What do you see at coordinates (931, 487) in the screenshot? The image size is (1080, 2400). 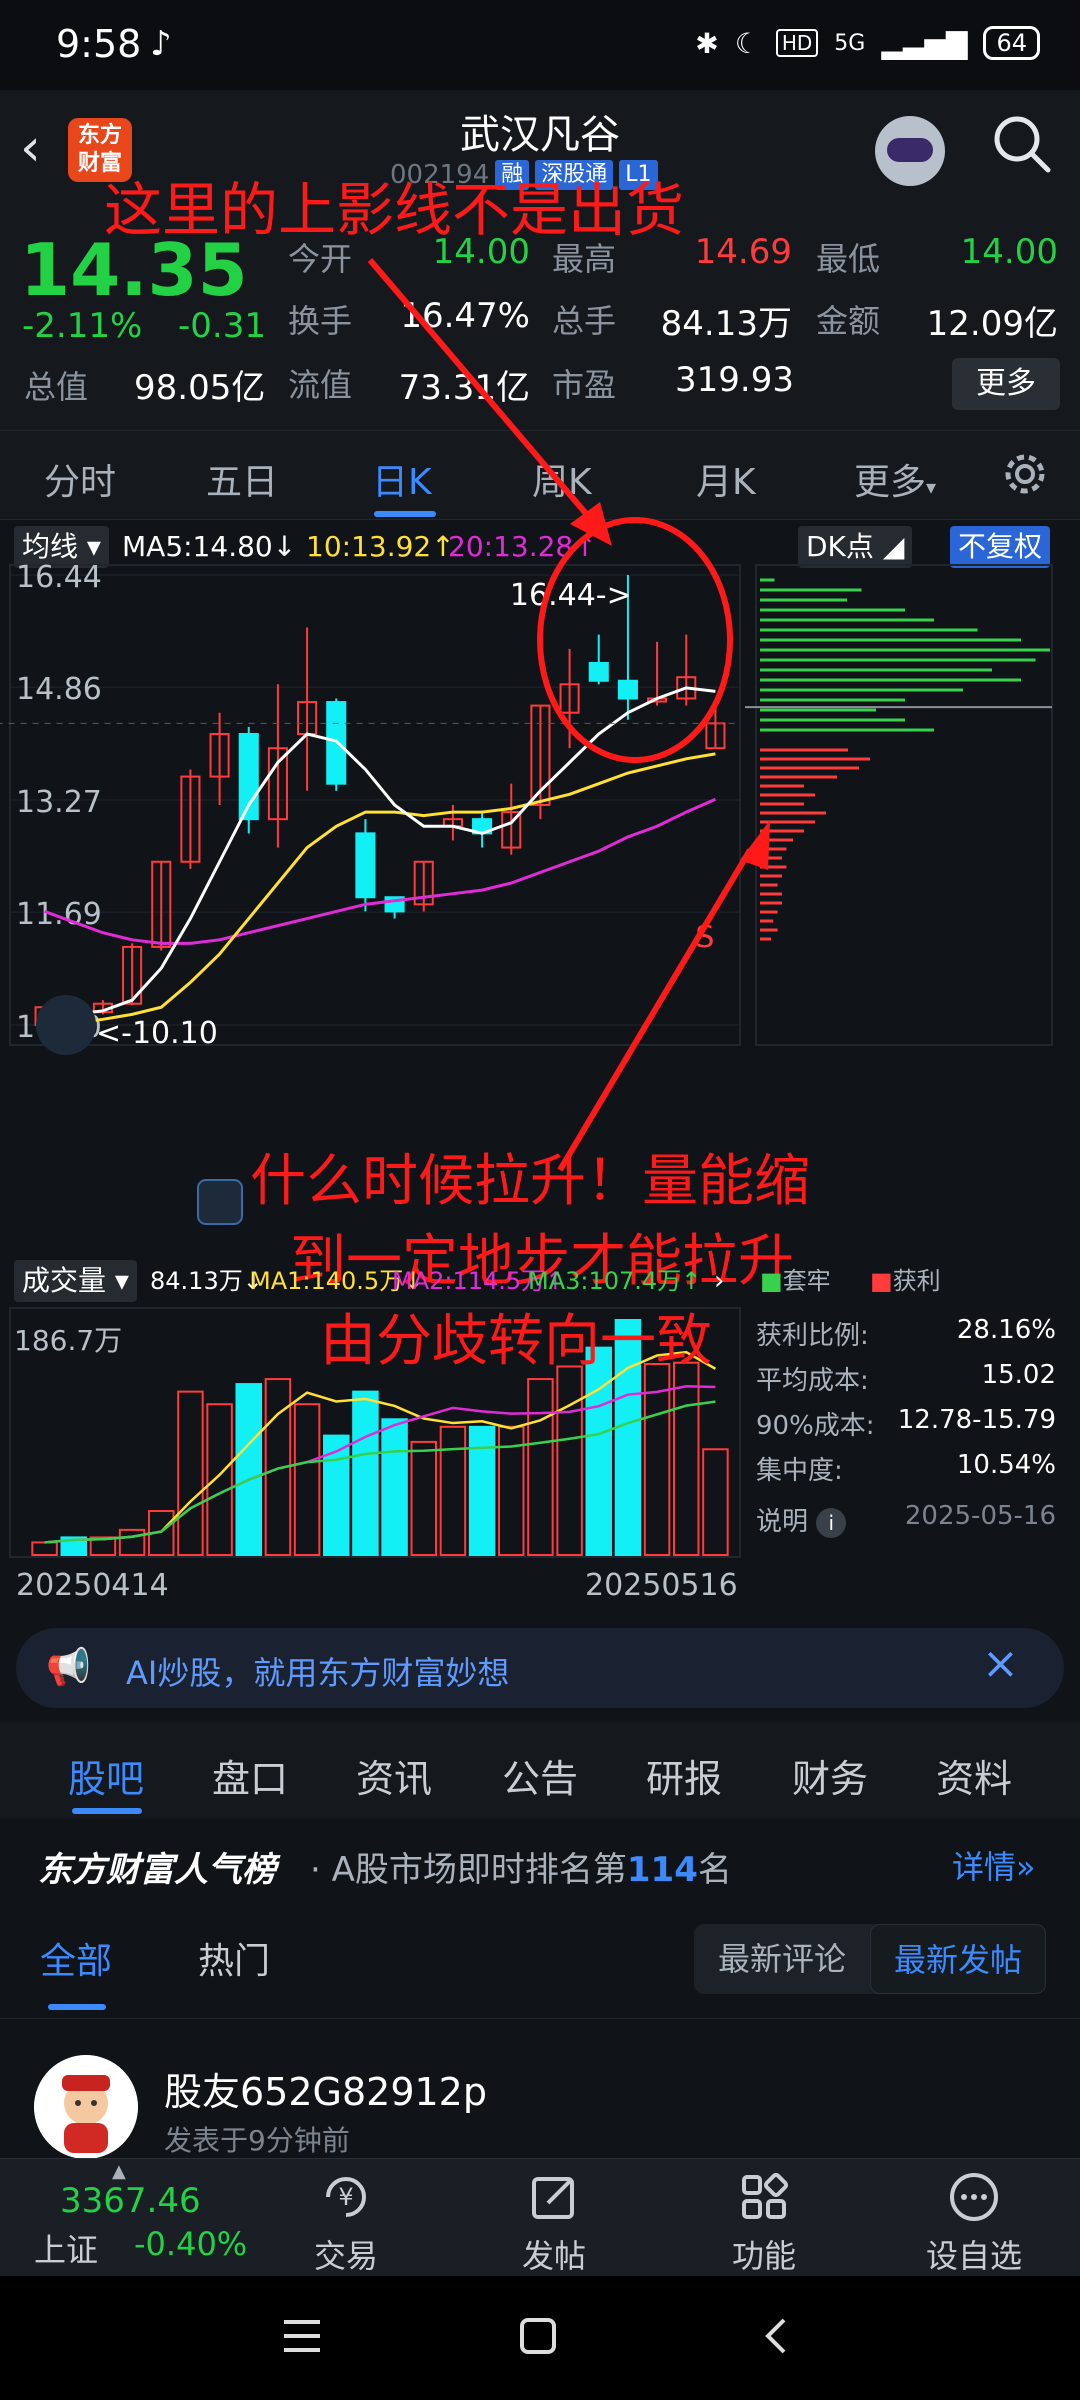 I see `caret-down-icon: ▾` at bounding box center [931, 487].